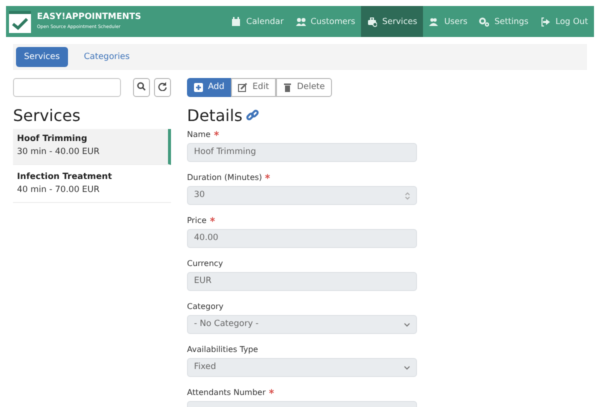  I want to click on toolbar-button: Delete, so click(304, 87).